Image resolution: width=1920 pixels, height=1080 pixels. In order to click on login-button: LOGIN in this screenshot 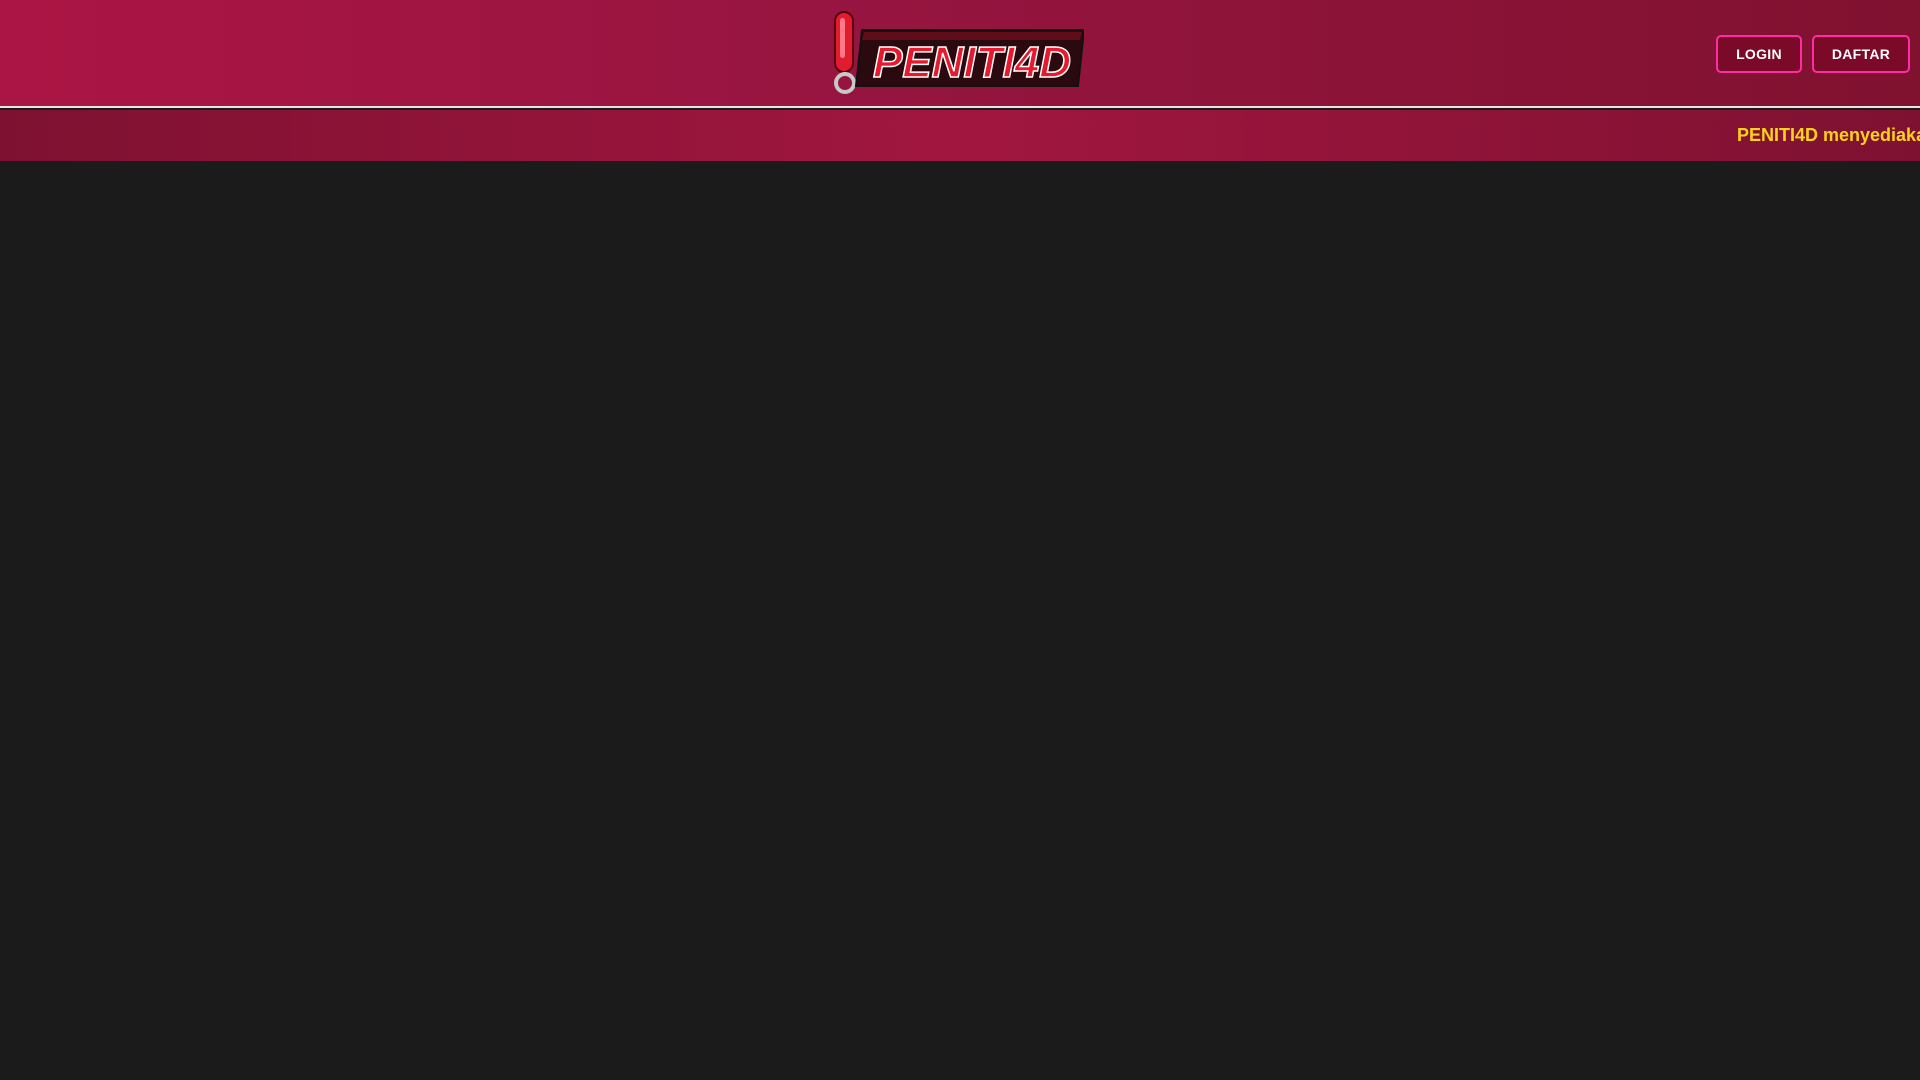, I will do `click(1759, 54)`.